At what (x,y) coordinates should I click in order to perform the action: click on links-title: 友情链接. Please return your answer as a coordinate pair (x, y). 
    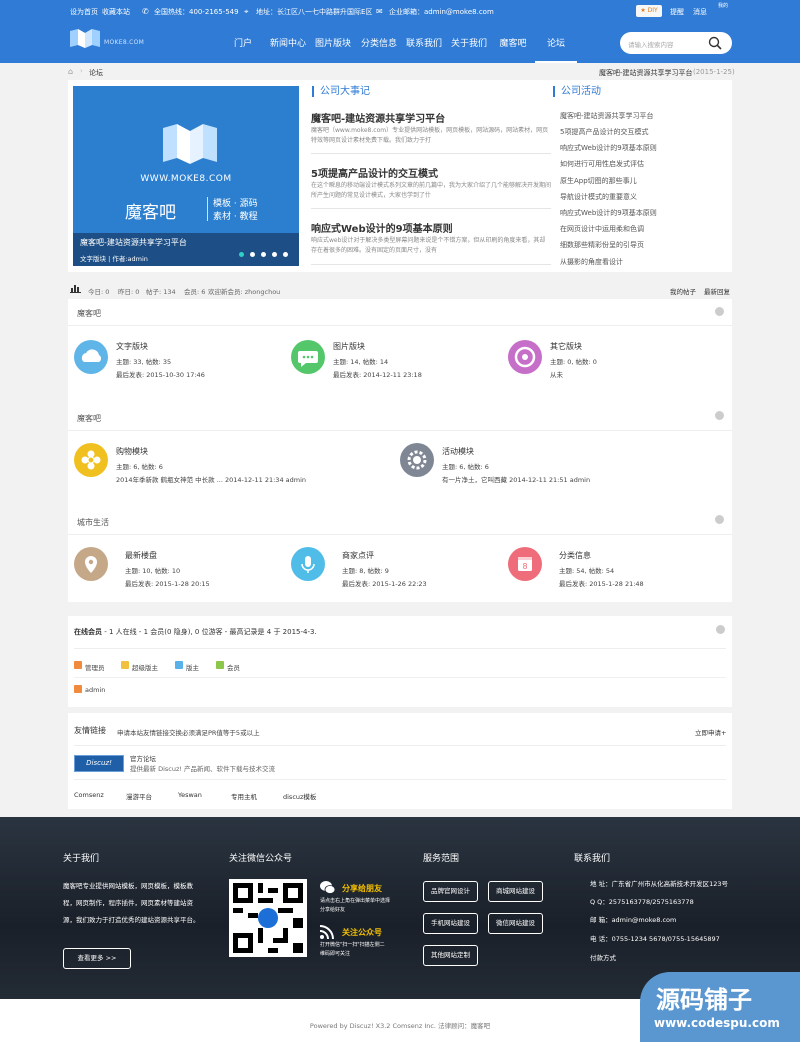
    Looking at the image, I should click on (90, 730).